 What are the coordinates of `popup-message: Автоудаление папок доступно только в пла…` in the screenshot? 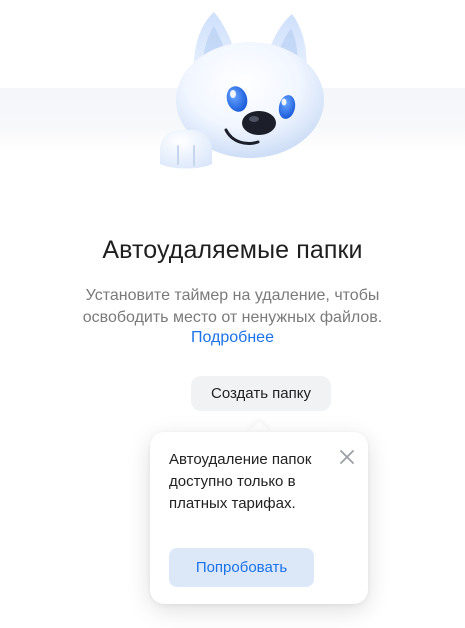 It's located at (240, 481).